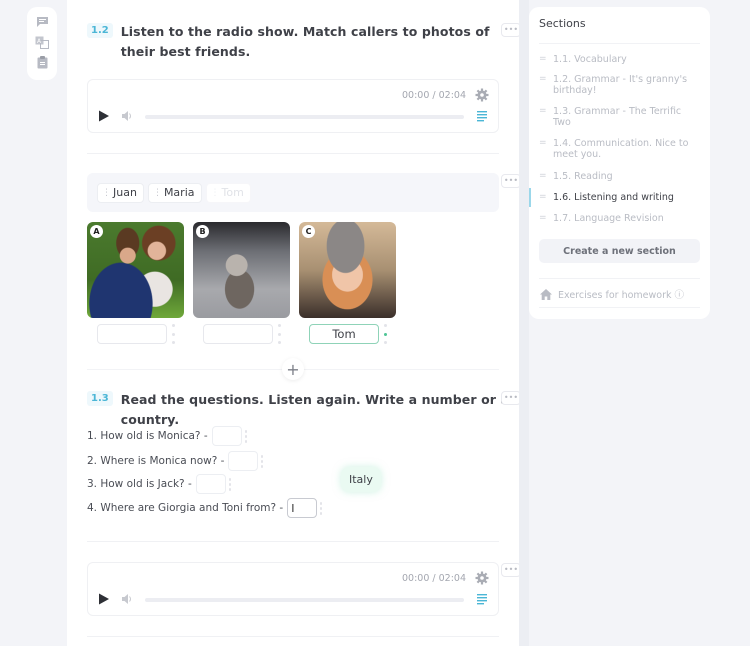 This screenshot has width=750, height=646. I want to click on question-text: 1. How old is Monica? -, so click(147, 436).